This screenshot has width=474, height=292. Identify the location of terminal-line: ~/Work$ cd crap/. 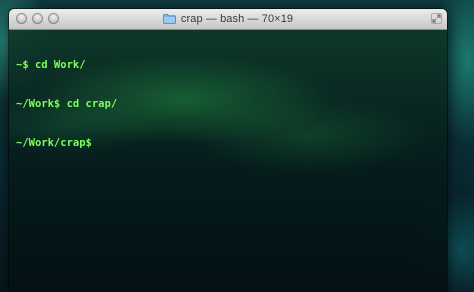
(67, 104).